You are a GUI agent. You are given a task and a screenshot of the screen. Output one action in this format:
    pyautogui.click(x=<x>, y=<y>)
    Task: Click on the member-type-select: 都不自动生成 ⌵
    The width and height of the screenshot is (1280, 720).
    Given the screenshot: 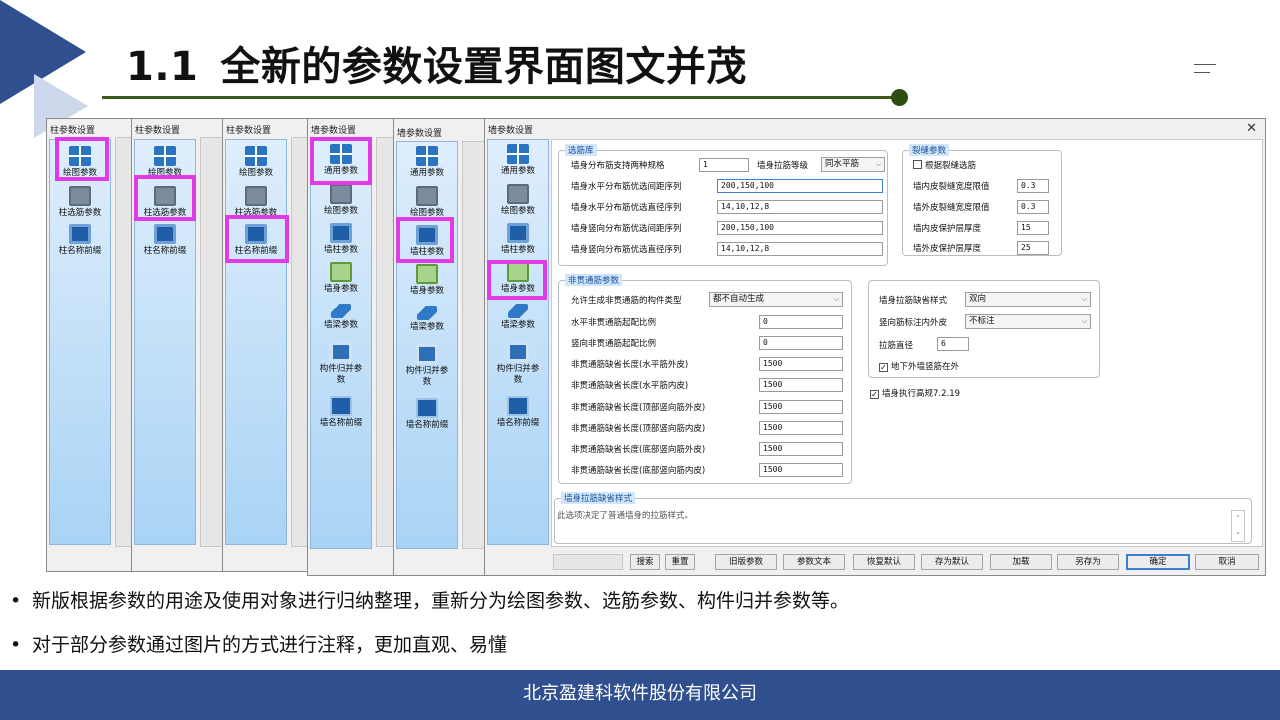 What is the action you would take?
    pyautogui.click(x=776, y=299)
    